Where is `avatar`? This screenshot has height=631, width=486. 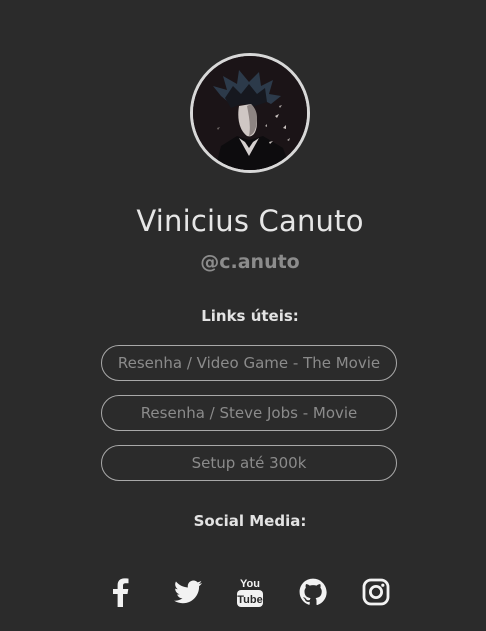
avatar is located at coordinates (250, 113).